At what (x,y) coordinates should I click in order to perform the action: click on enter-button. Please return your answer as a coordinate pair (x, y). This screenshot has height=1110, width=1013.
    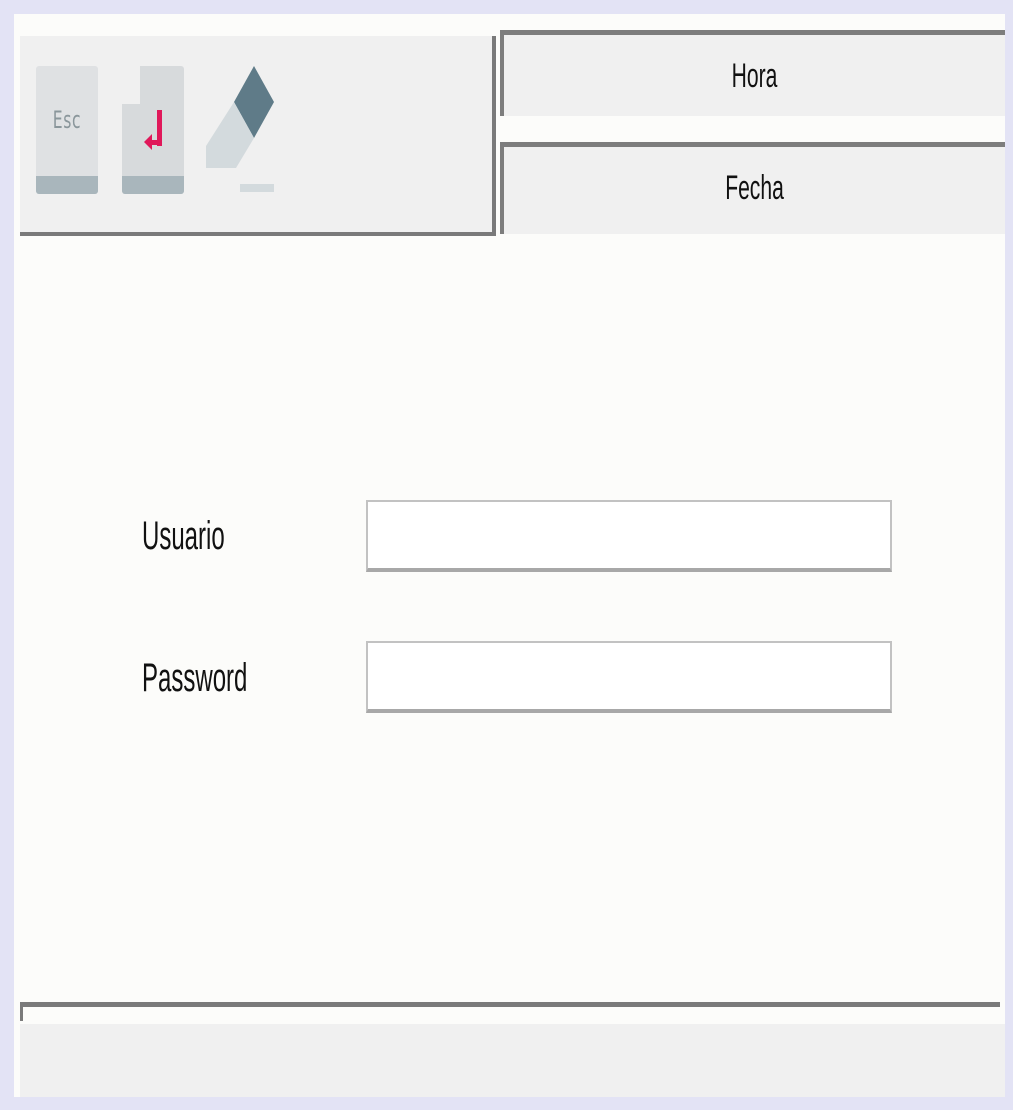
    Looking at the image, I should click on (153, 130).